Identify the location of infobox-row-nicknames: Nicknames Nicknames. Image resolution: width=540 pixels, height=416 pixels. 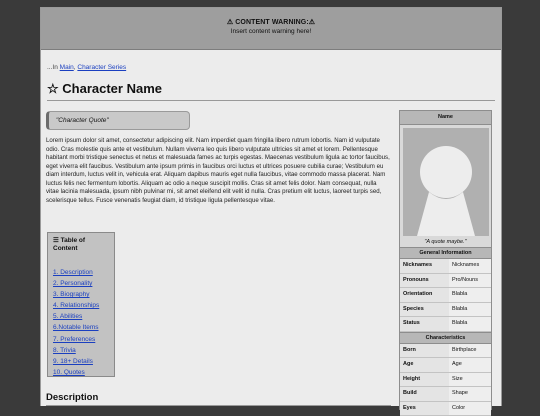
(445, 266).